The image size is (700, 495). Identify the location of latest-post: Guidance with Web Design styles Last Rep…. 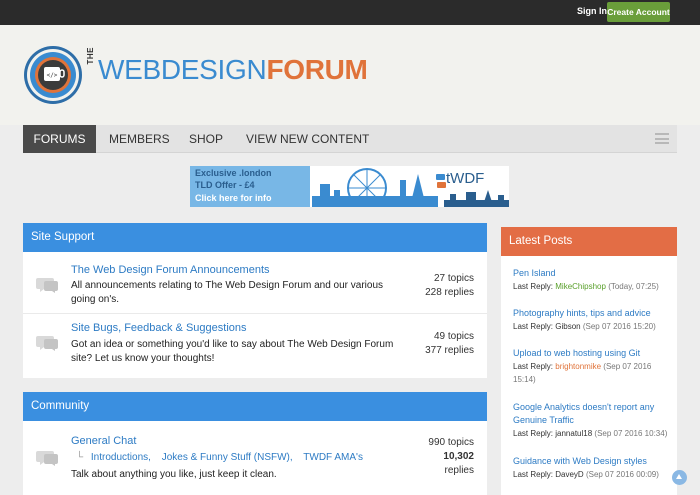
(593, 468).